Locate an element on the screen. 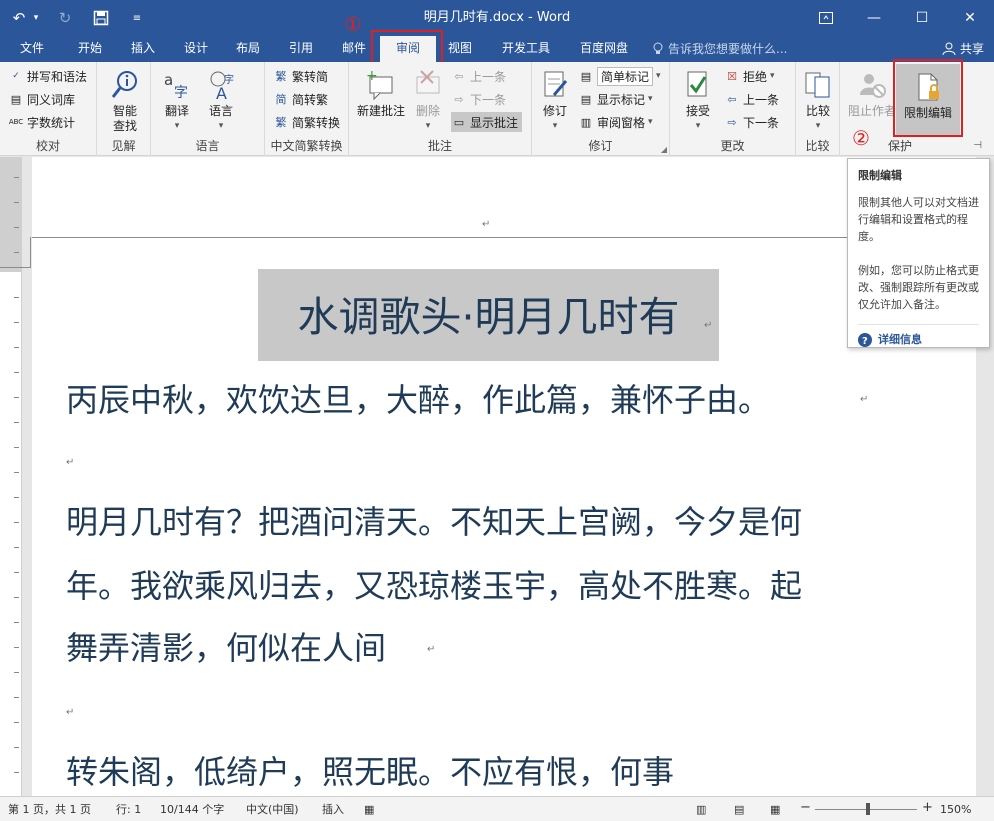 This screenshot has height=821, width=994. svg-text: a is located at coordinates (168, 80).